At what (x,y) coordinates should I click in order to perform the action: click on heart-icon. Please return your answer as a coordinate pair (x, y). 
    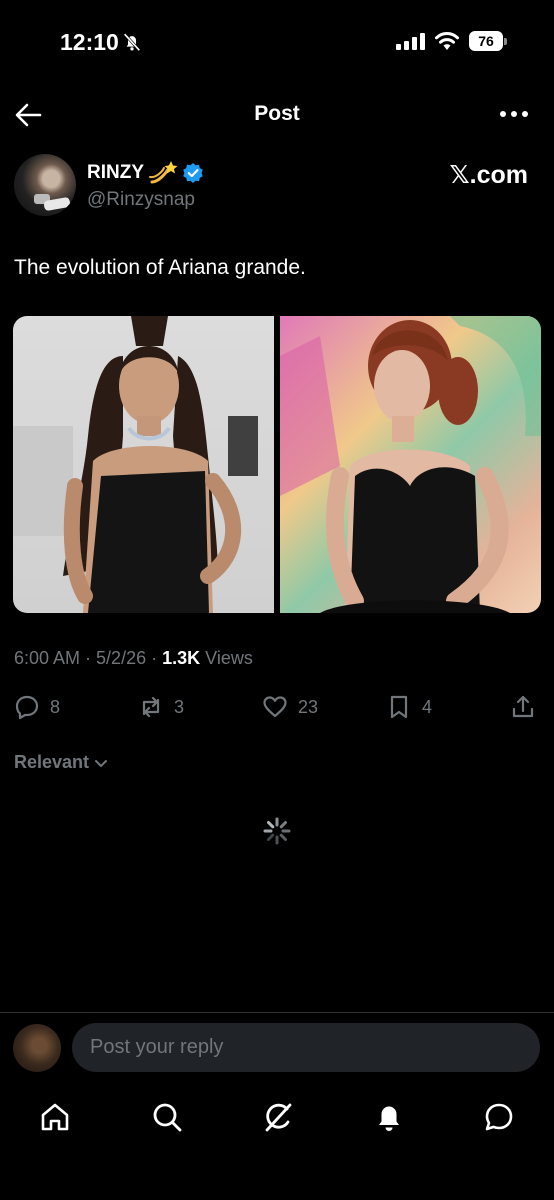
    Looking at the image, I should click on (275, 707).